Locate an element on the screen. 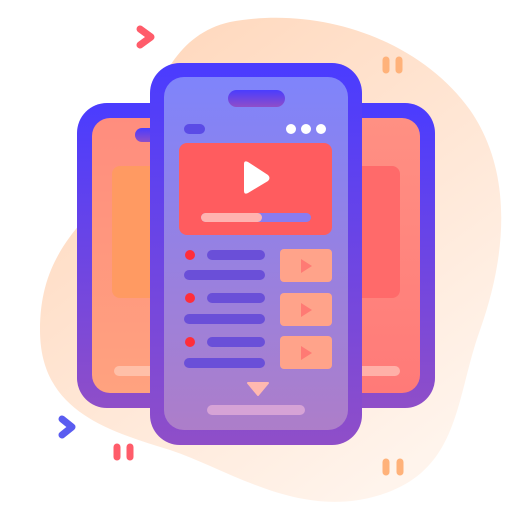 This screenshot has height=512, width=512. pause-icon is located at coordinates (123, 452).